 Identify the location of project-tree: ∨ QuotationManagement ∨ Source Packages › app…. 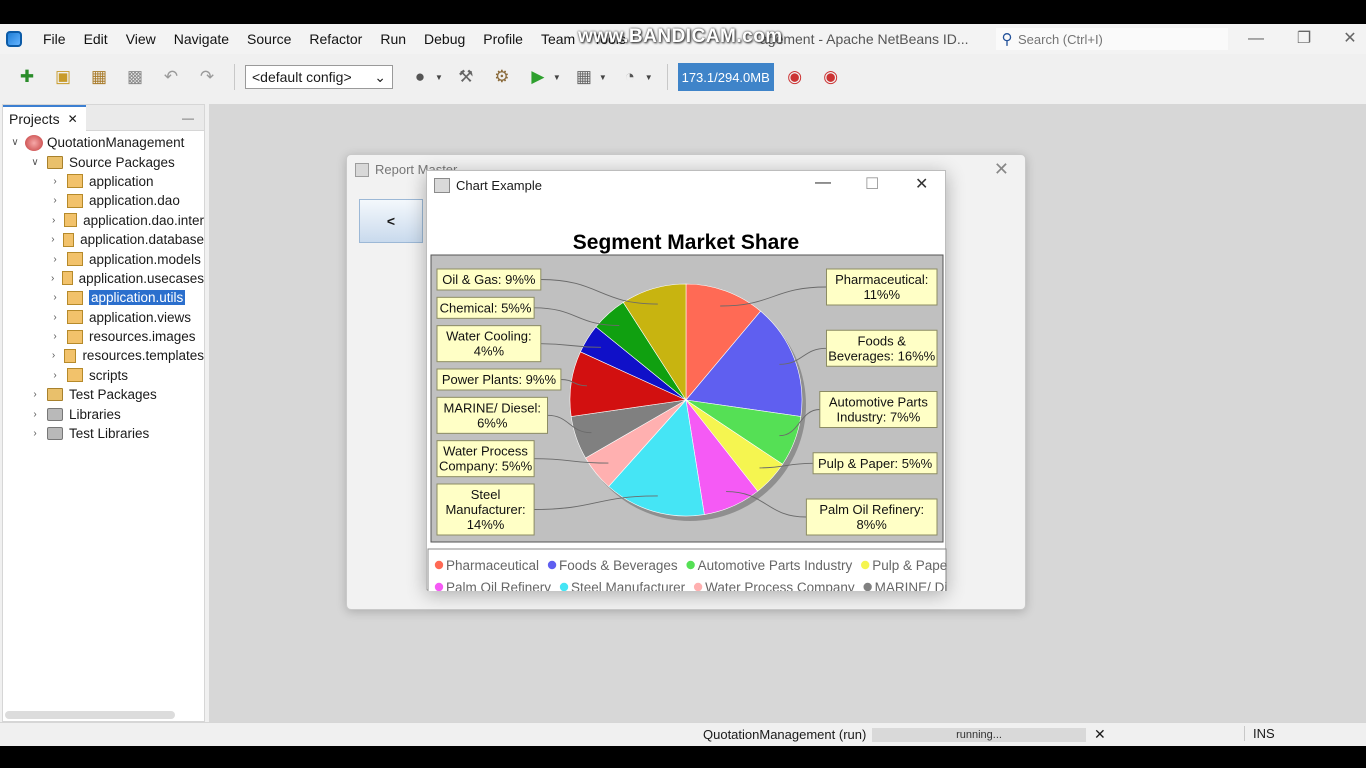
(103, 287).